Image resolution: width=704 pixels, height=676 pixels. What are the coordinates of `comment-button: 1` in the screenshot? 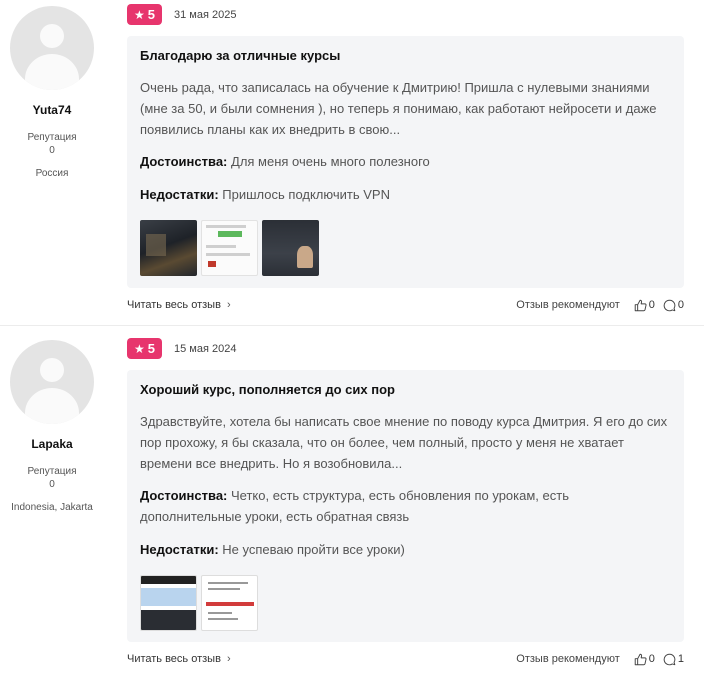 It's located at (673, 659).